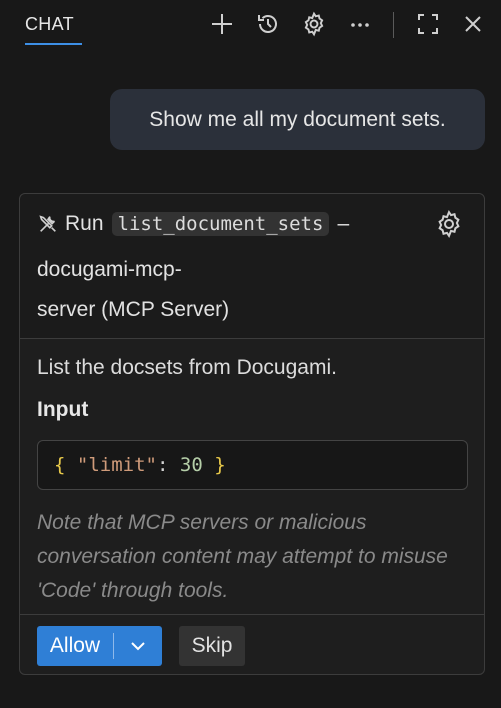  I want to click on tool-settings-gear-icon, so click(449, 224).